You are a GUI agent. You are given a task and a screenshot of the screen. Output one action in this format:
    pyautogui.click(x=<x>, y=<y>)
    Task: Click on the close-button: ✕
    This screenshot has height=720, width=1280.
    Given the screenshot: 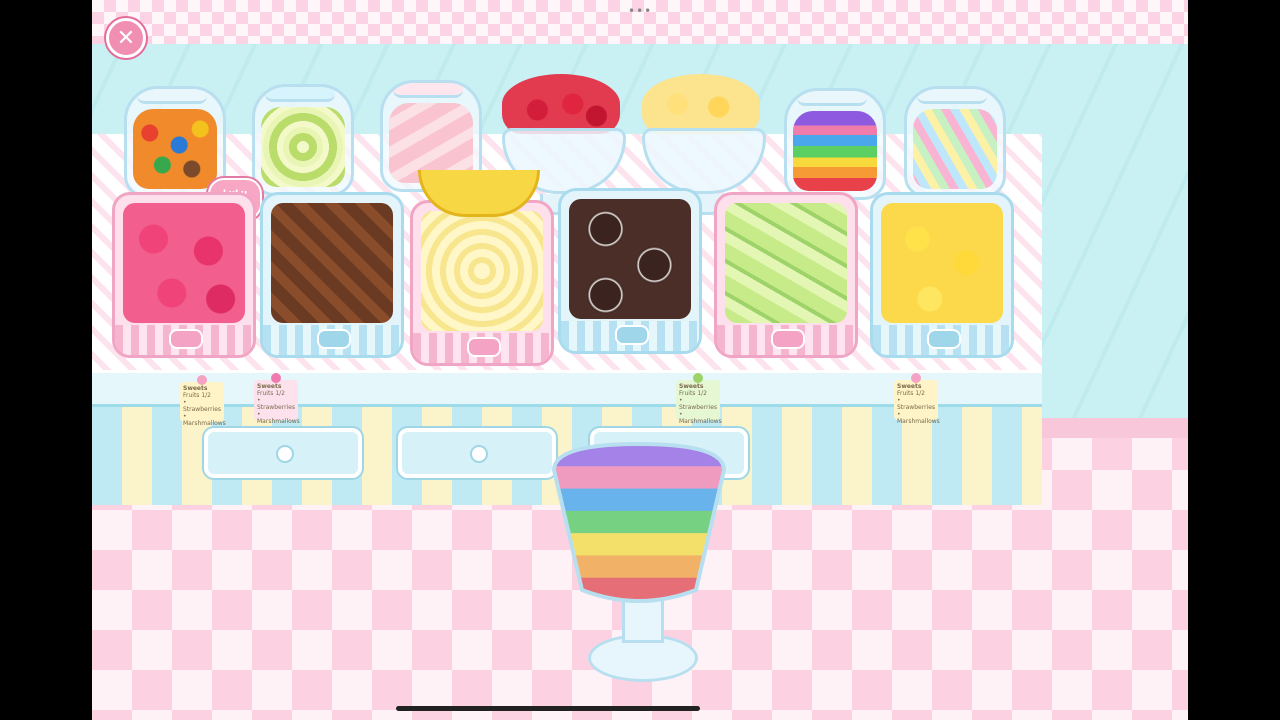 What is the action you would take?
    pyautogui.click(x=126, y=38)
    